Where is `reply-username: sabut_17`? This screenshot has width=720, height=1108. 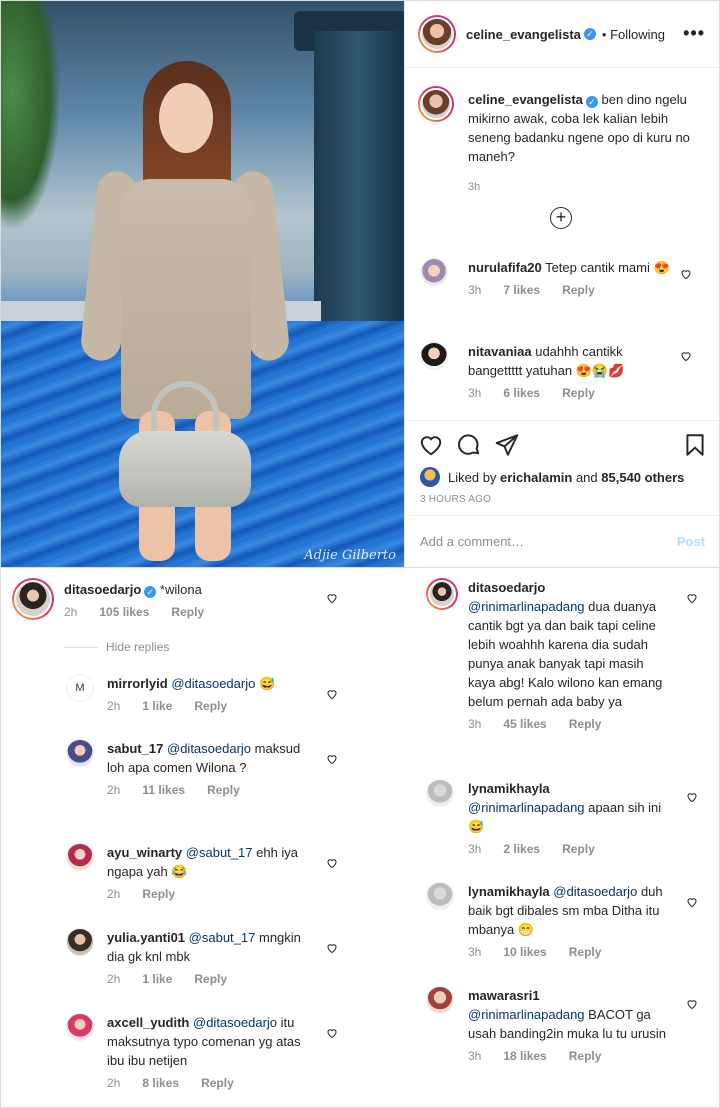 reply-username: sabut_17 is located at coordinates (135, 748).